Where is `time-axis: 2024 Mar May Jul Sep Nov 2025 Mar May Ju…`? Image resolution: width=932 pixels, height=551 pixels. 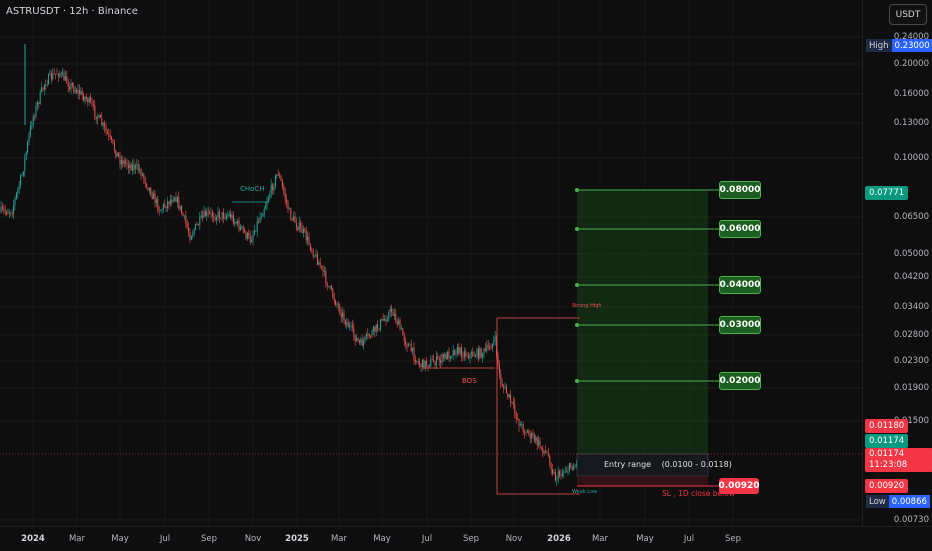 time-axis: 2024 Mar May Jul Sep Nov 2025 Mar May Ju… is located at coordinates (466, 538).